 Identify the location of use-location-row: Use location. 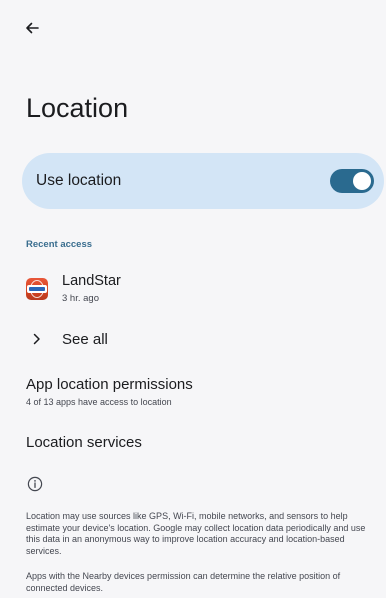
(203, 181).